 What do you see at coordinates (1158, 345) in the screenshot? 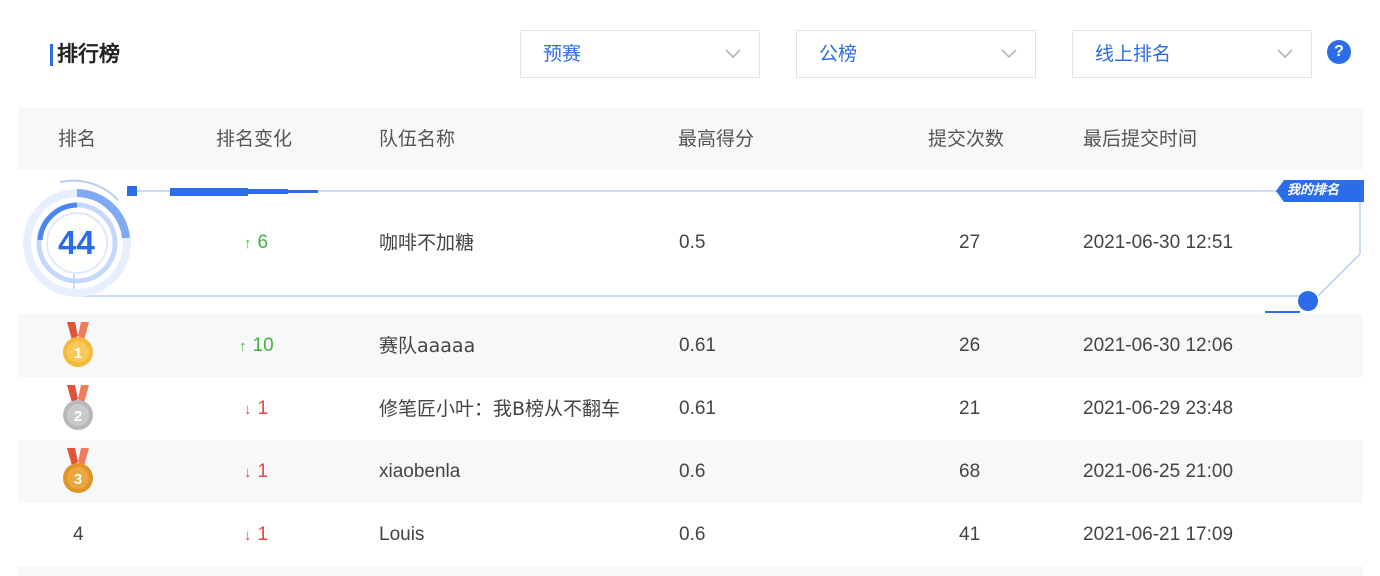
I see `last-submit: 2021-06-30 12:06` at bounding box center [1158, 345].